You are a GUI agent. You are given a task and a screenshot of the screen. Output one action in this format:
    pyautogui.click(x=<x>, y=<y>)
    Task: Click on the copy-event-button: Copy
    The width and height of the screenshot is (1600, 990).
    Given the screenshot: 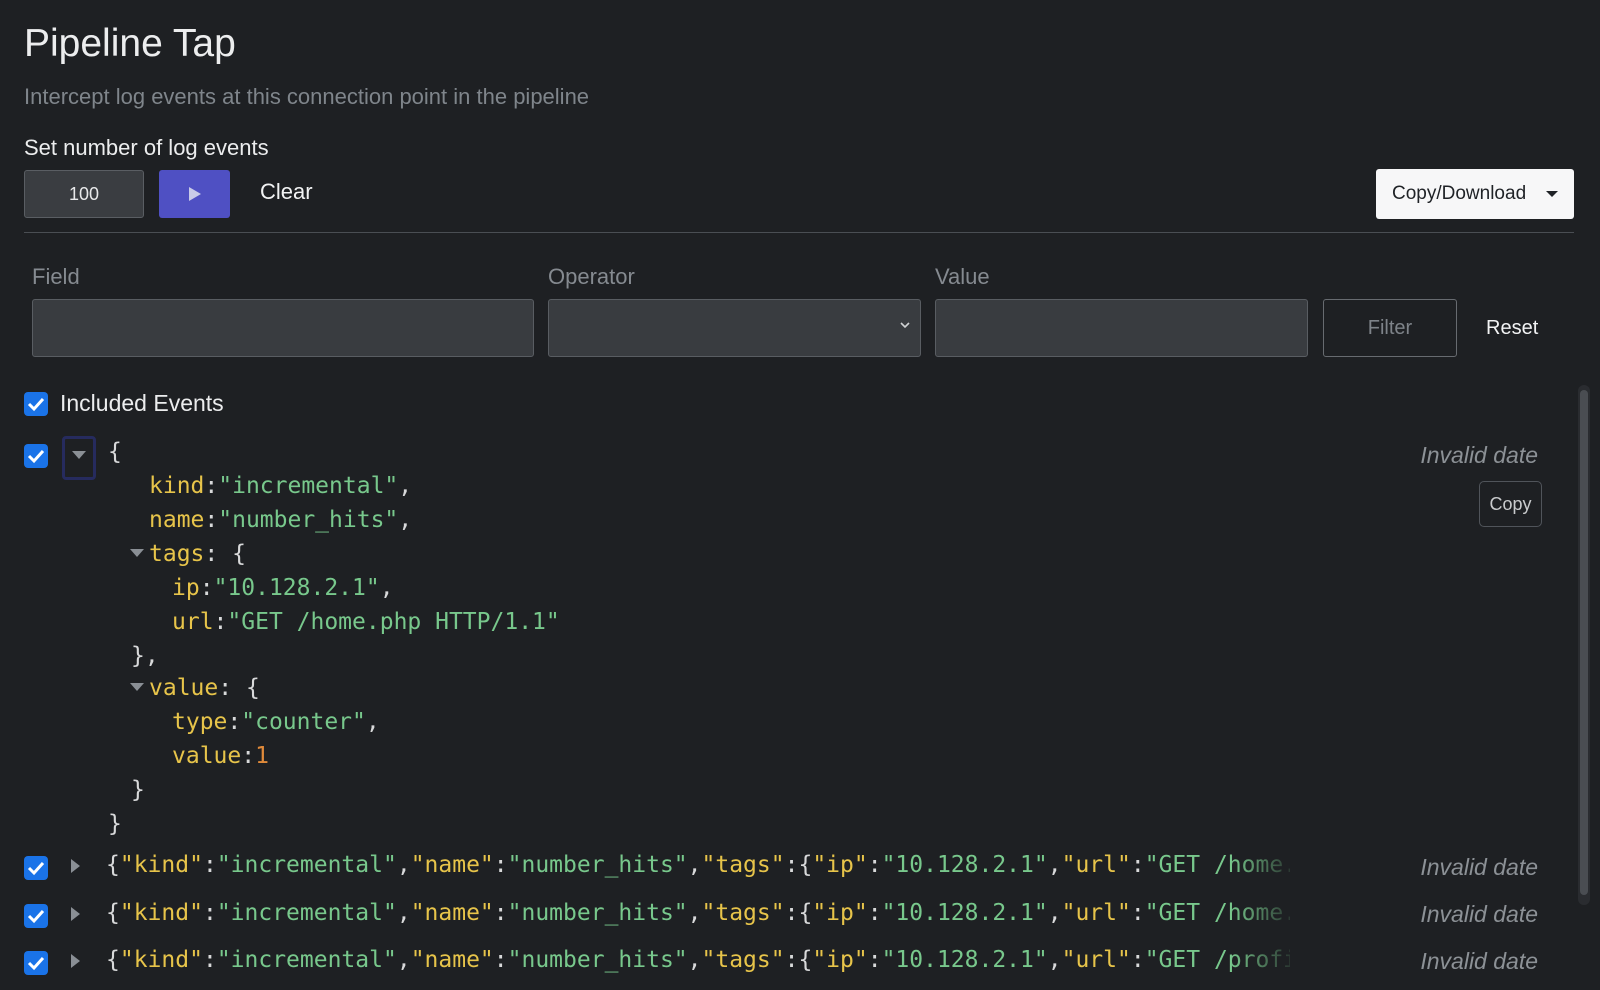 What is the action you would take?
    pyautogui.click(x=1510, y=504)
    